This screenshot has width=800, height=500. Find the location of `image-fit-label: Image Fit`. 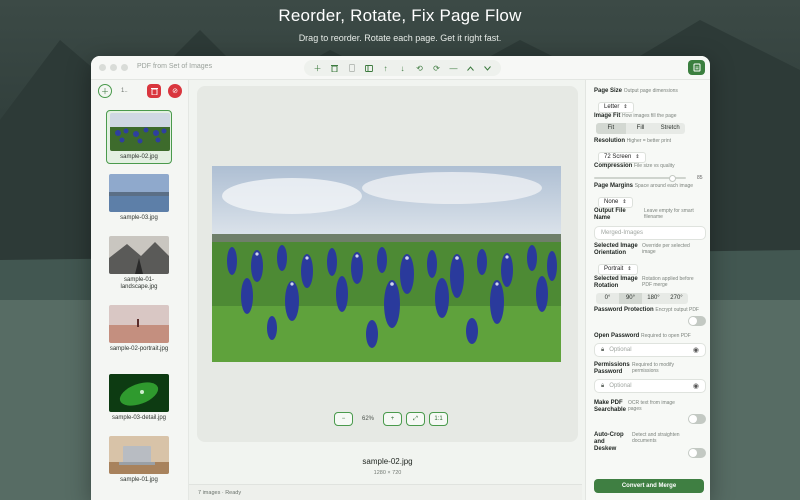

image-fit-label: Image Fit is located at coordinates (607, 116).